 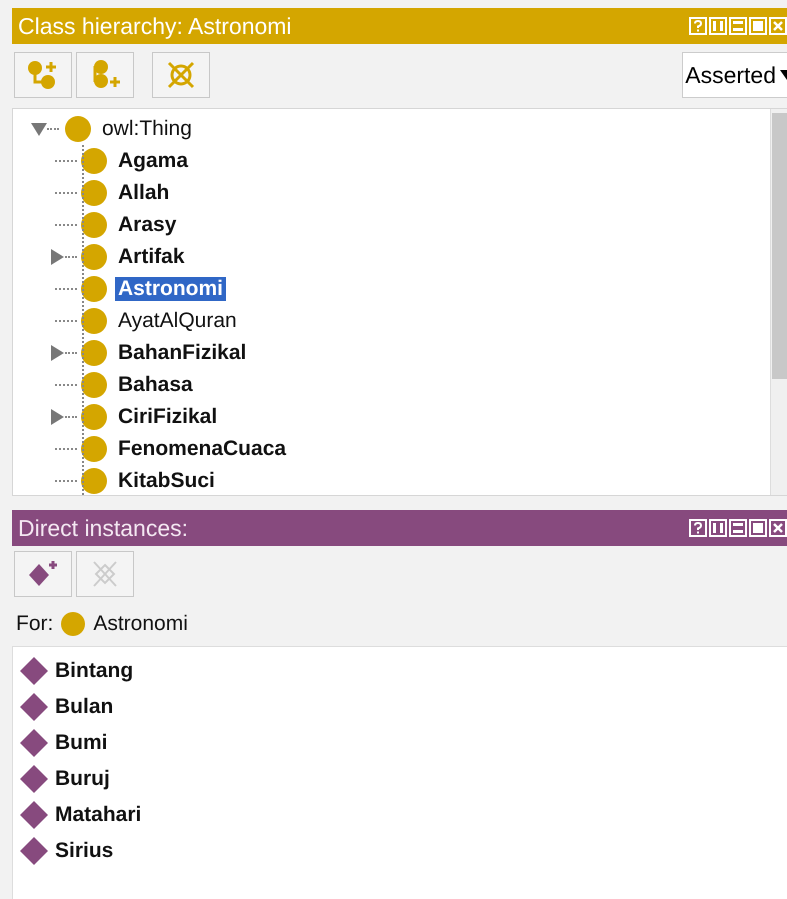 I want to click on view-dropdown: Asserted, so click(x=734, y=75).